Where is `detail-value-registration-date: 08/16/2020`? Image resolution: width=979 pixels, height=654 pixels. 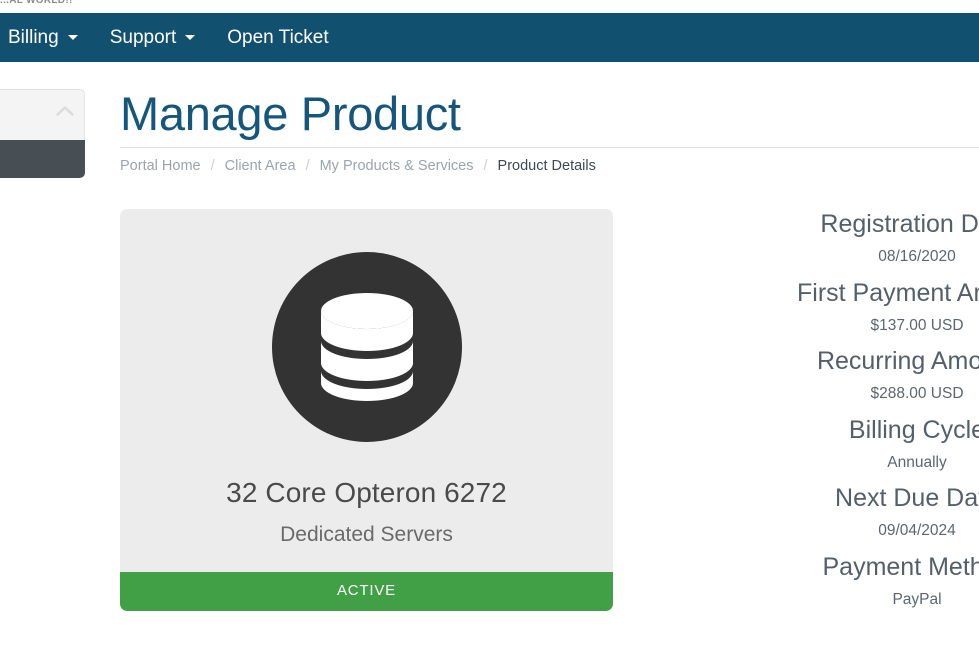 detail-value-registration-date: 08/16/2020 is located at coordinates (917, 256).